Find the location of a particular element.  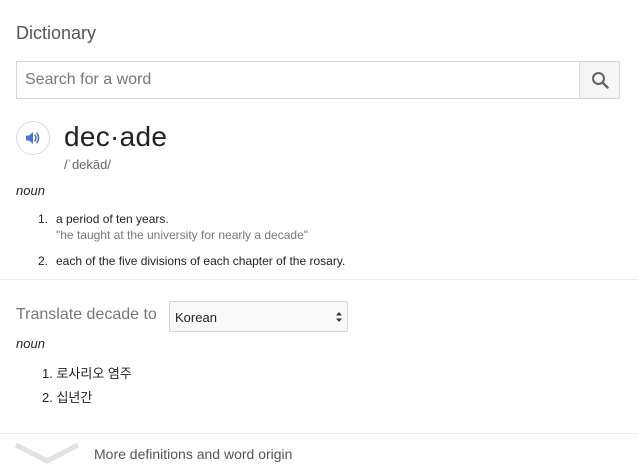

search-icon is located at coordinates (600, 80).